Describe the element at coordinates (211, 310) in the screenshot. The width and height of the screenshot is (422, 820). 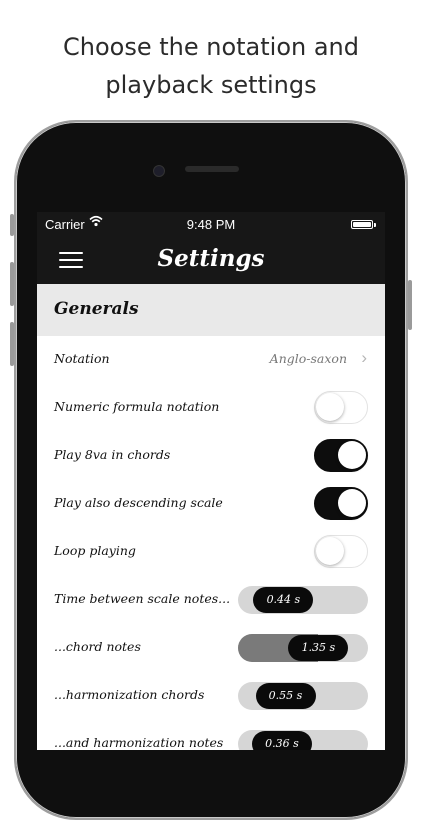
I see `section-header-generals: Generals` at that location.